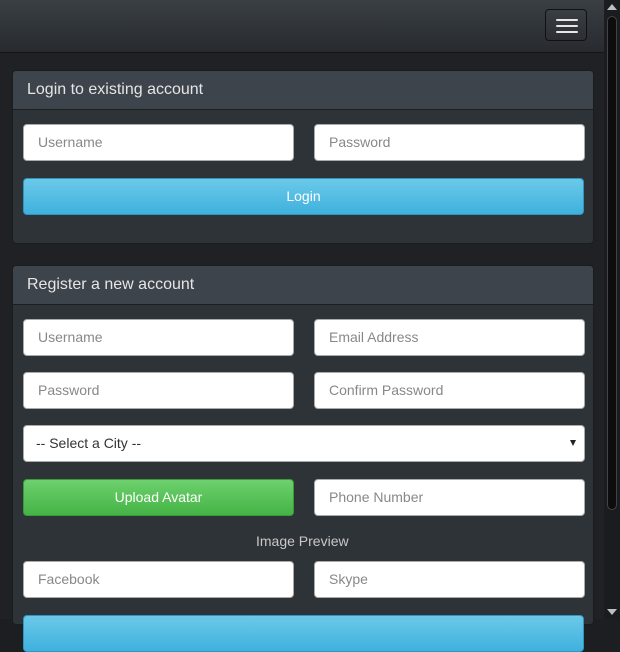  I want to click on login-password-field, so click(449, 142).